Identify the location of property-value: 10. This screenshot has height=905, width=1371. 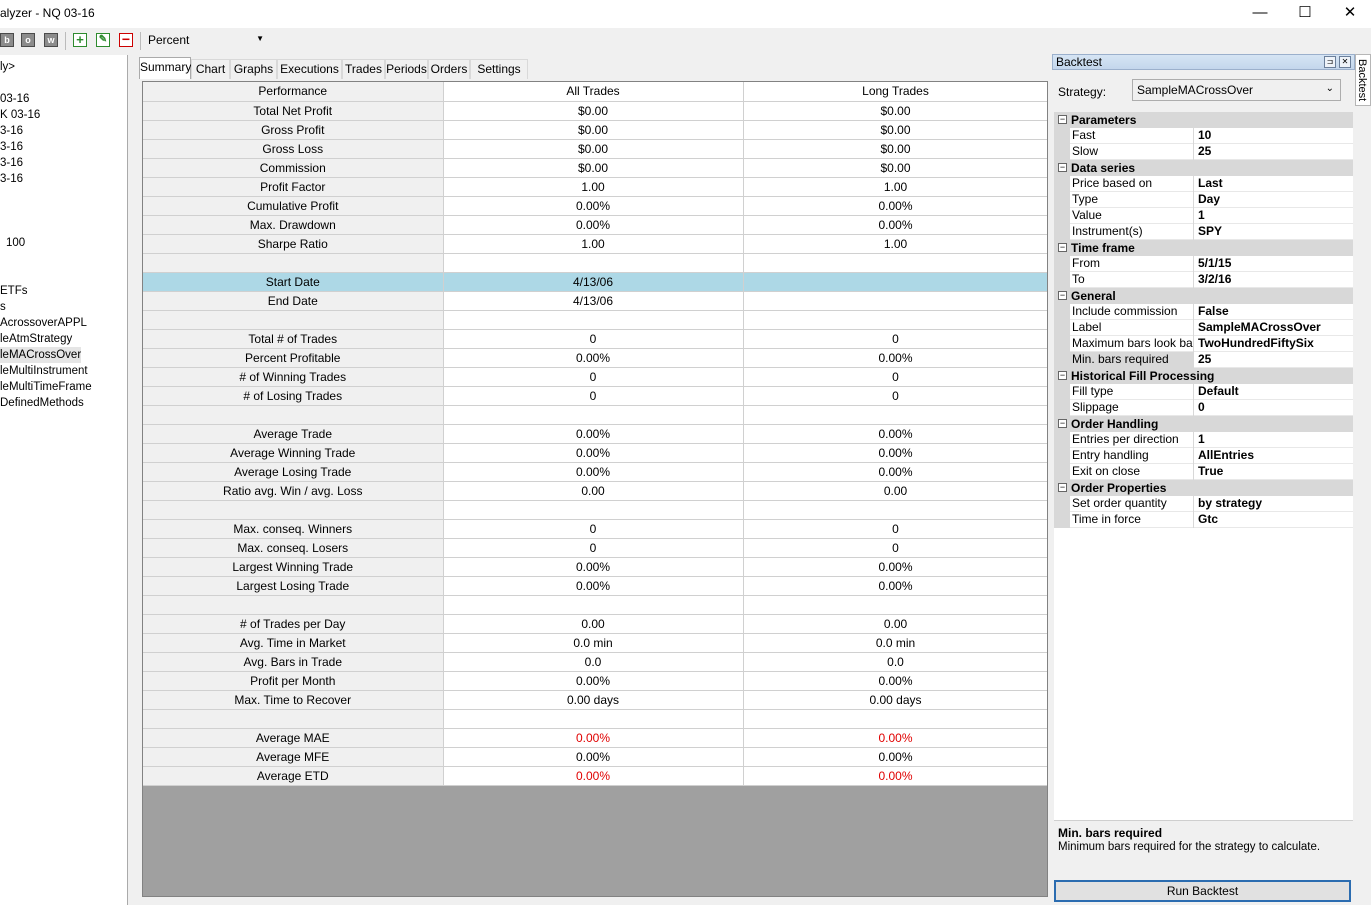
(1274, 136).